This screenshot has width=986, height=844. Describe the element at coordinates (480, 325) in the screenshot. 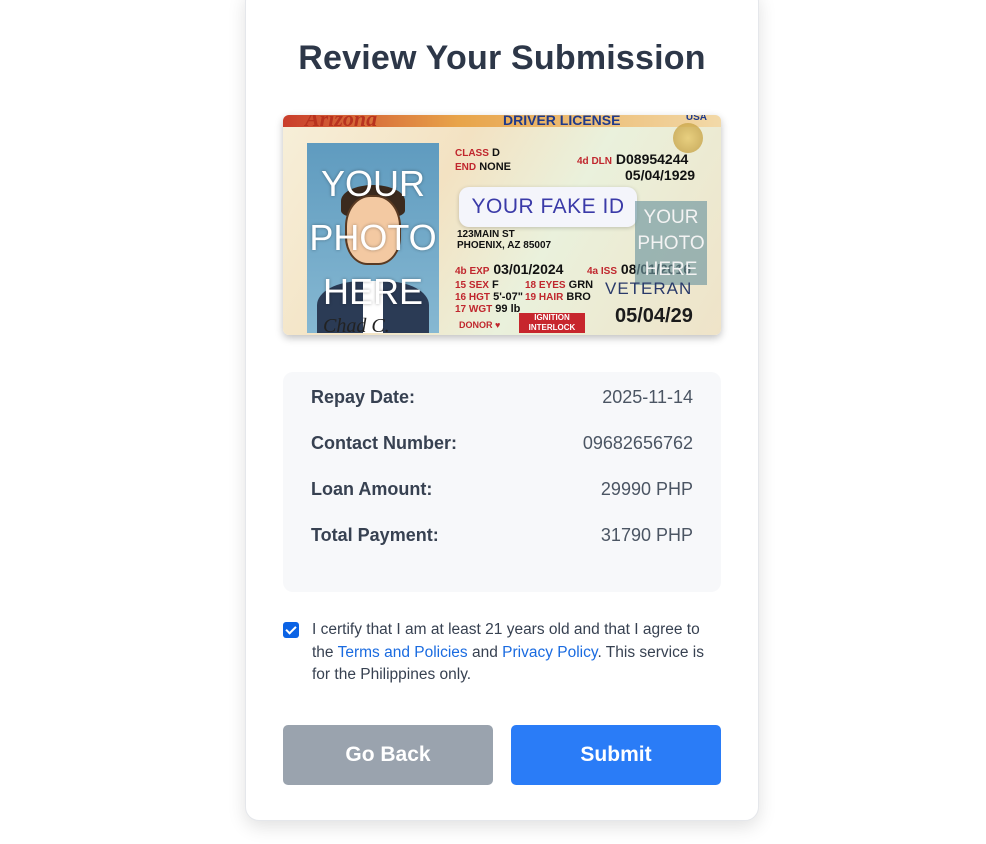

I see `id-donor-label: DONOR ♥` at that location.